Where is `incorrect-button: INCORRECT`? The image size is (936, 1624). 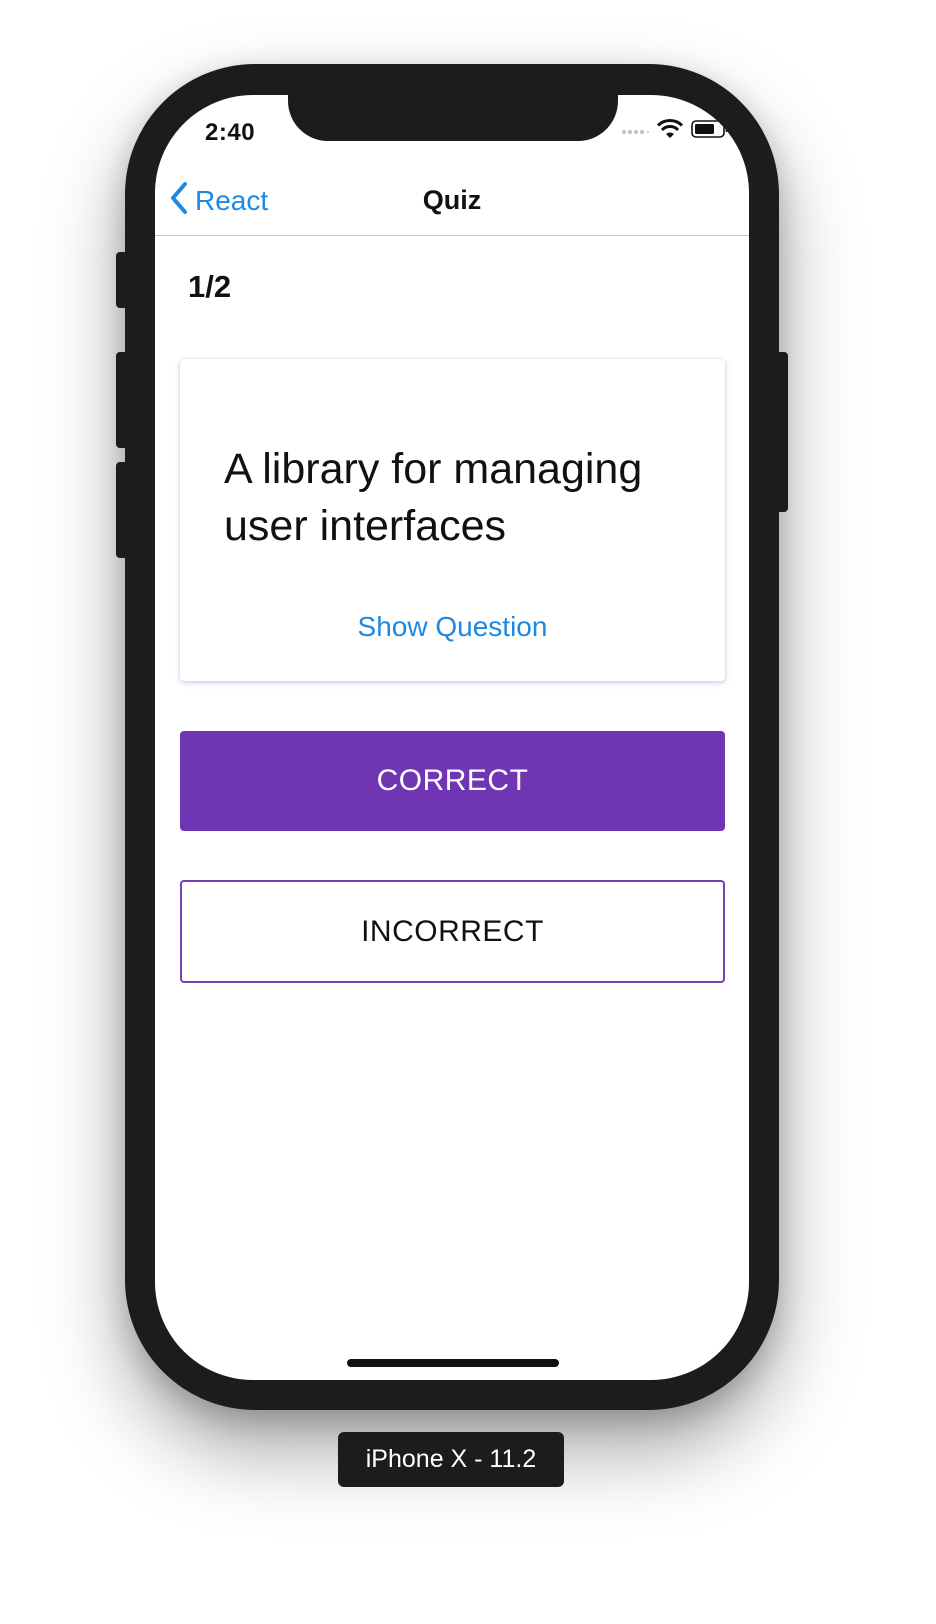
incorrect-button: INCORRECT is located at coordinates (452, 931).